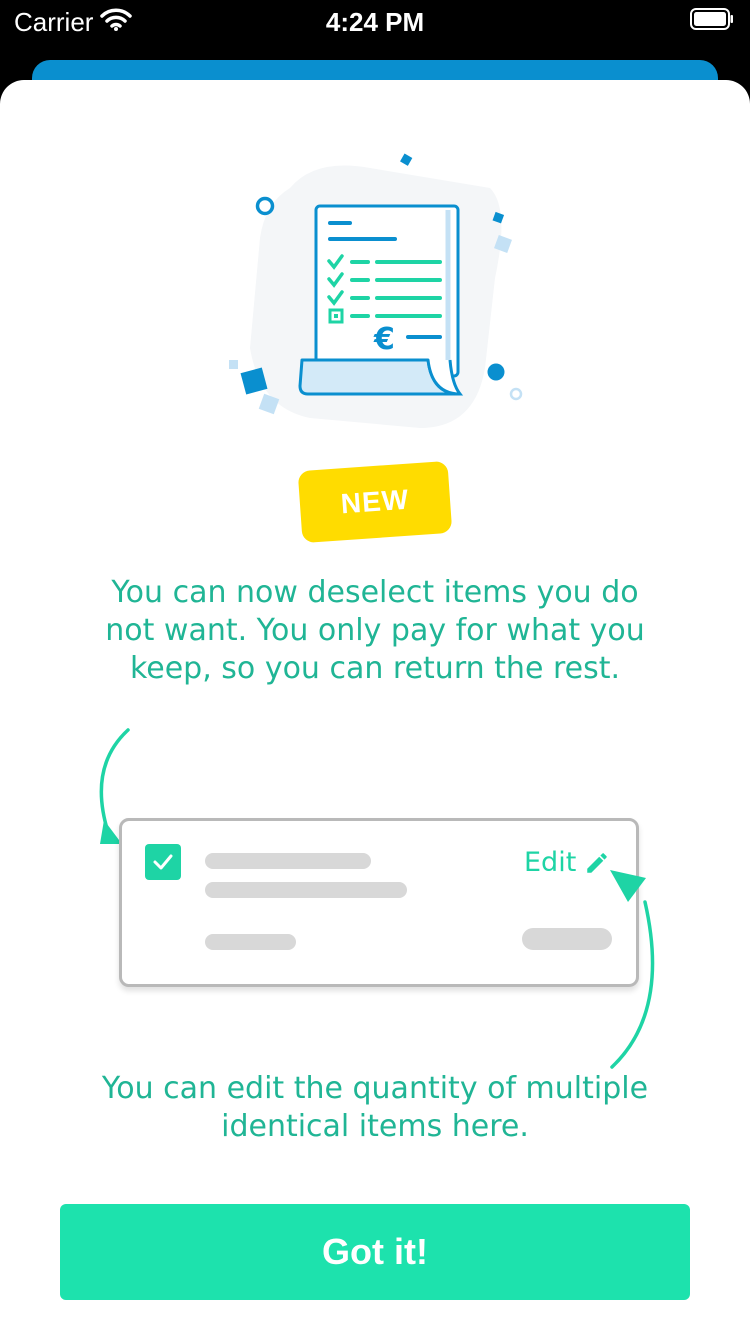  I want to click on new-badge-label: NEW, so click(375, 501).